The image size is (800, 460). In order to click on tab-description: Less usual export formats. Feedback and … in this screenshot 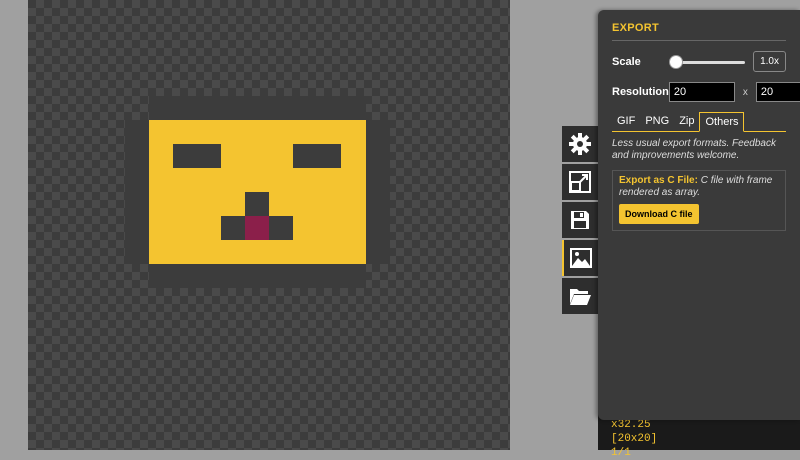, I will do `click(694, 149)`.